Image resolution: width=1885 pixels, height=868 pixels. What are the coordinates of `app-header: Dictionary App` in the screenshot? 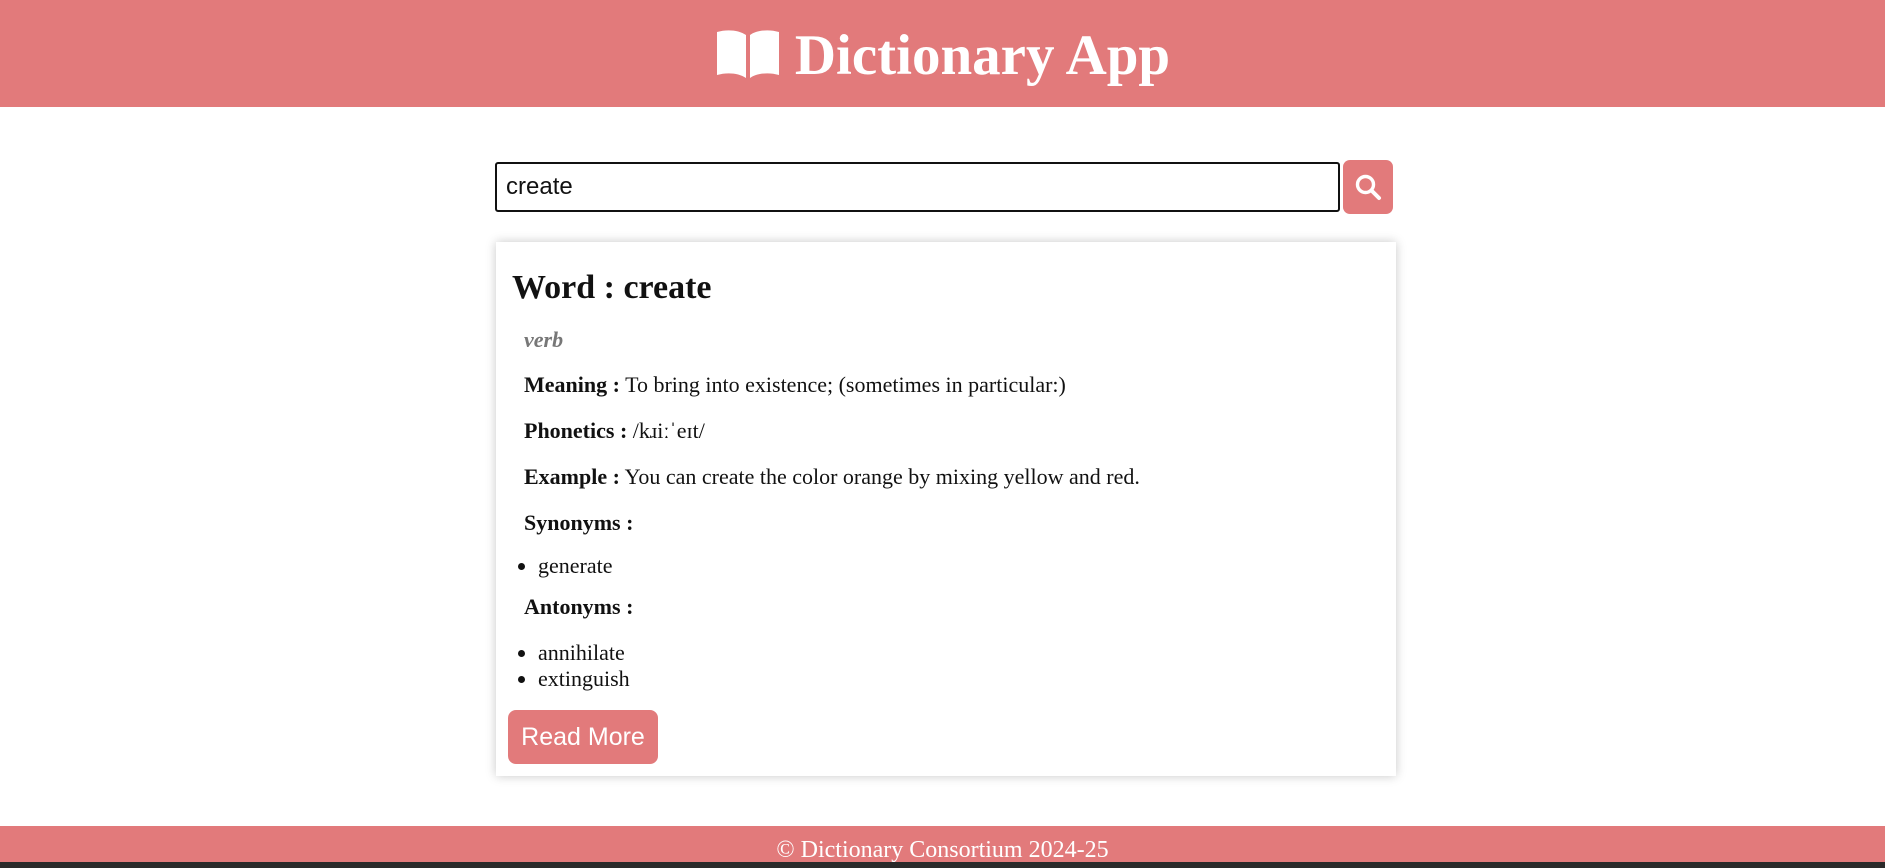 It's located at (942, 53).